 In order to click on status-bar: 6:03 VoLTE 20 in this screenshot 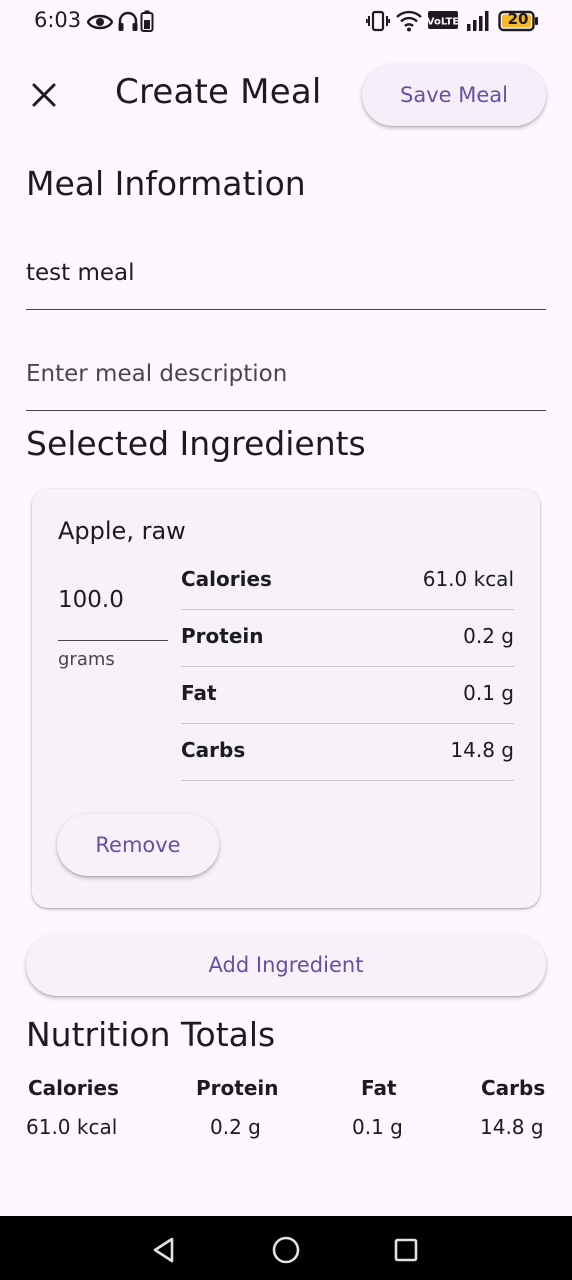, I will do `click(286, 22)`.